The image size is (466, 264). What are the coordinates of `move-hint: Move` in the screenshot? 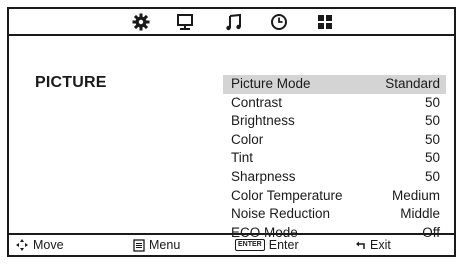 It's located at (39, 245).